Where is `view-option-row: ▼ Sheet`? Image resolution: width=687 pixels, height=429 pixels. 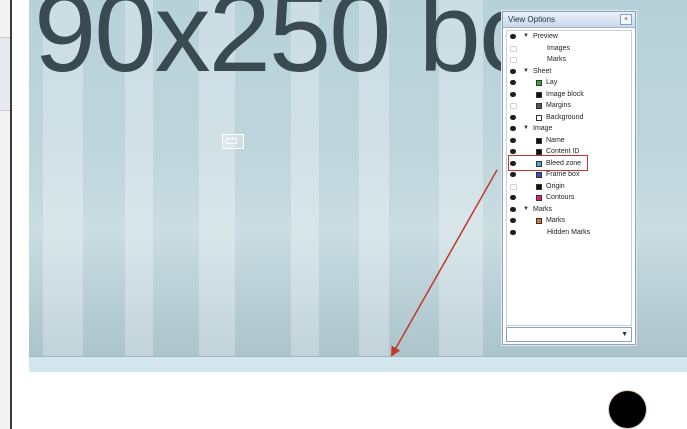
view-option-row: ▼ Sheet is located at coordinates (569, 72).